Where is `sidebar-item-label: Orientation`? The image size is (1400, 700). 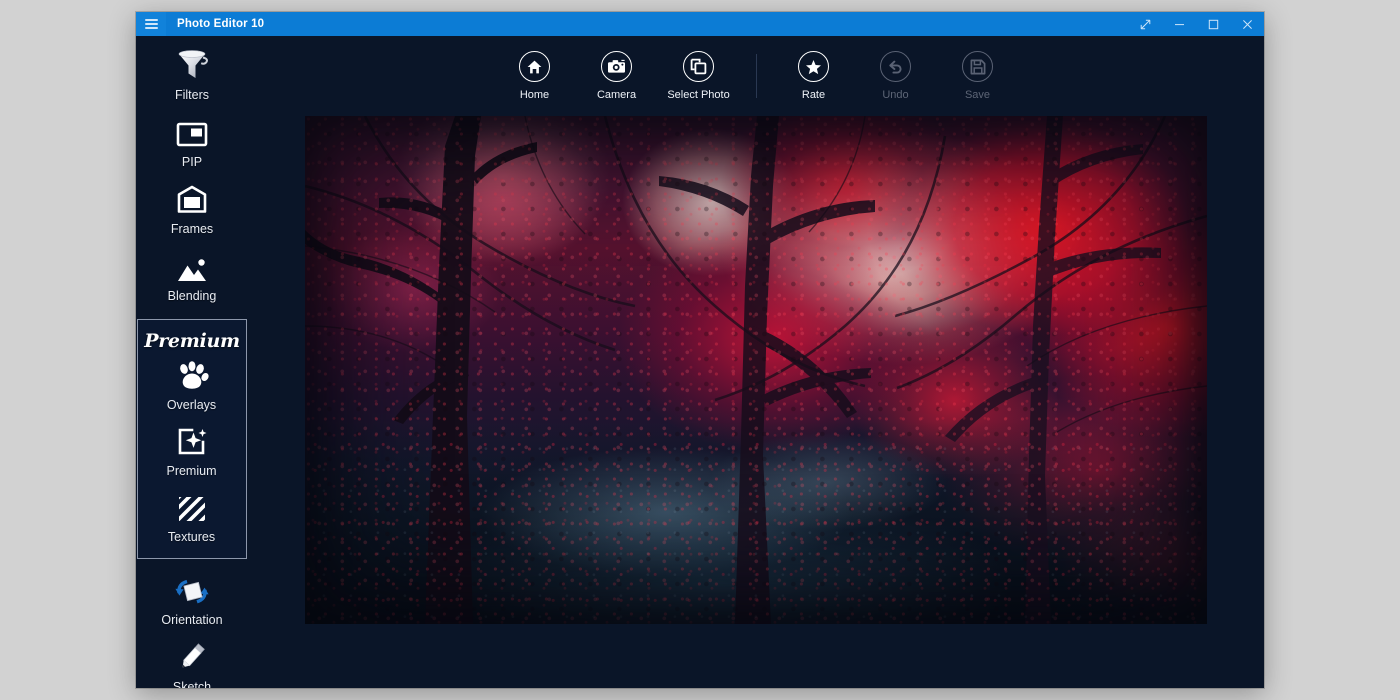
sidebar-item-label: Orientation is located at coordinates (192, 620).